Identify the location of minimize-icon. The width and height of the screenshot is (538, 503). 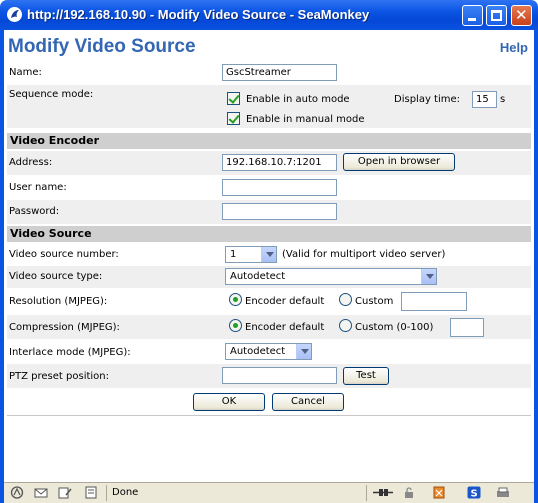
(472, 19).